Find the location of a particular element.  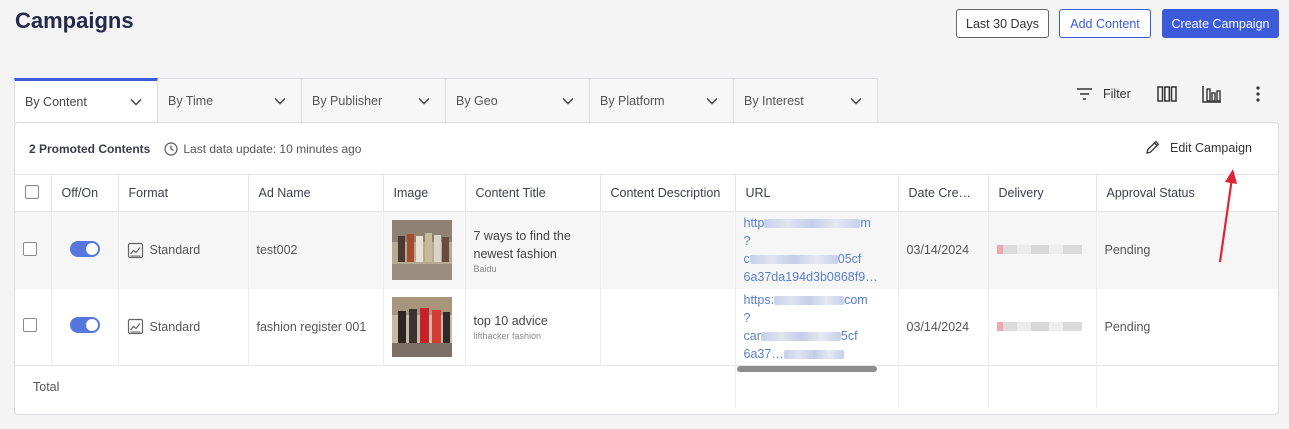

tab-label: By Publisher is located at coordinates (347, 100).